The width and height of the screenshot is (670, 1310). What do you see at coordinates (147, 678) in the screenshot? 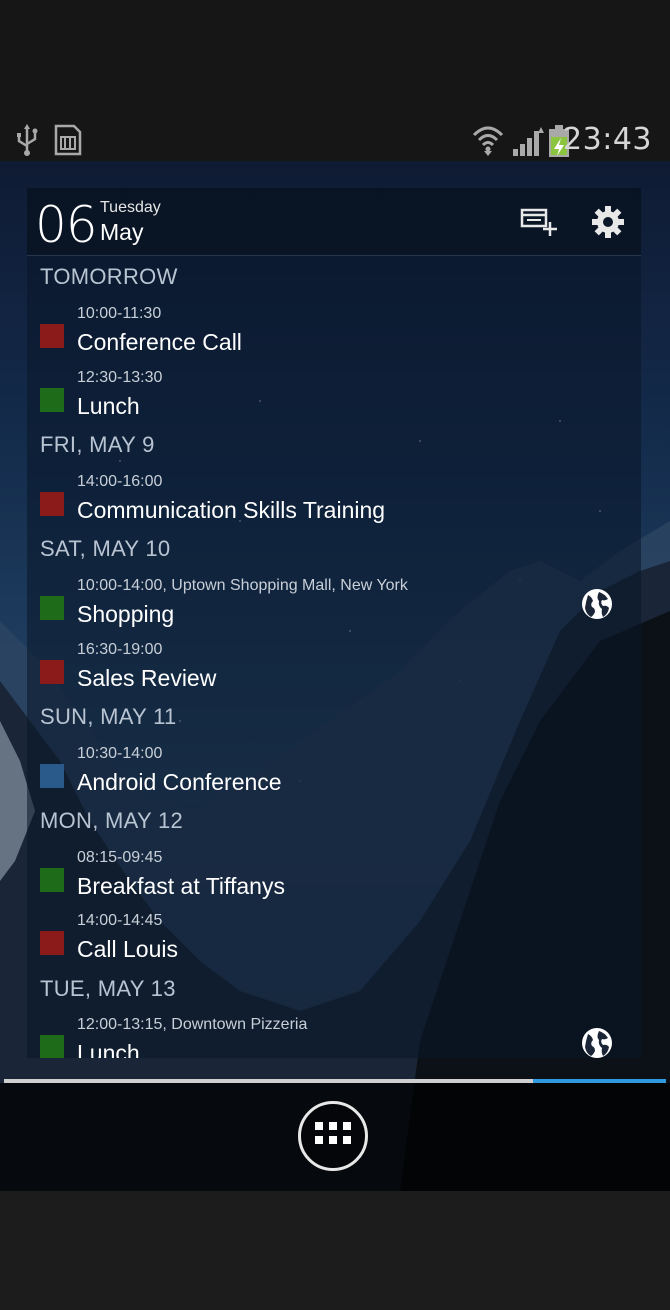
I see `event-title: Sales Review` at bounding box center [147, 678].